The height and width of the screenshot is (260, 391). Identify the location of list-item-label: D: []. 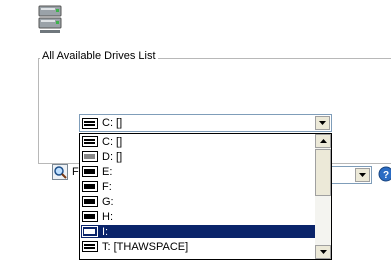
(112, 156).